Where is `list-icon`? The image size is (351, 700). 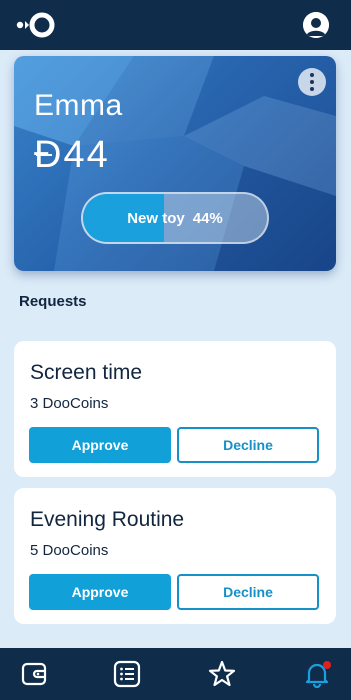 list-icon is located at coordinates (127, 674).